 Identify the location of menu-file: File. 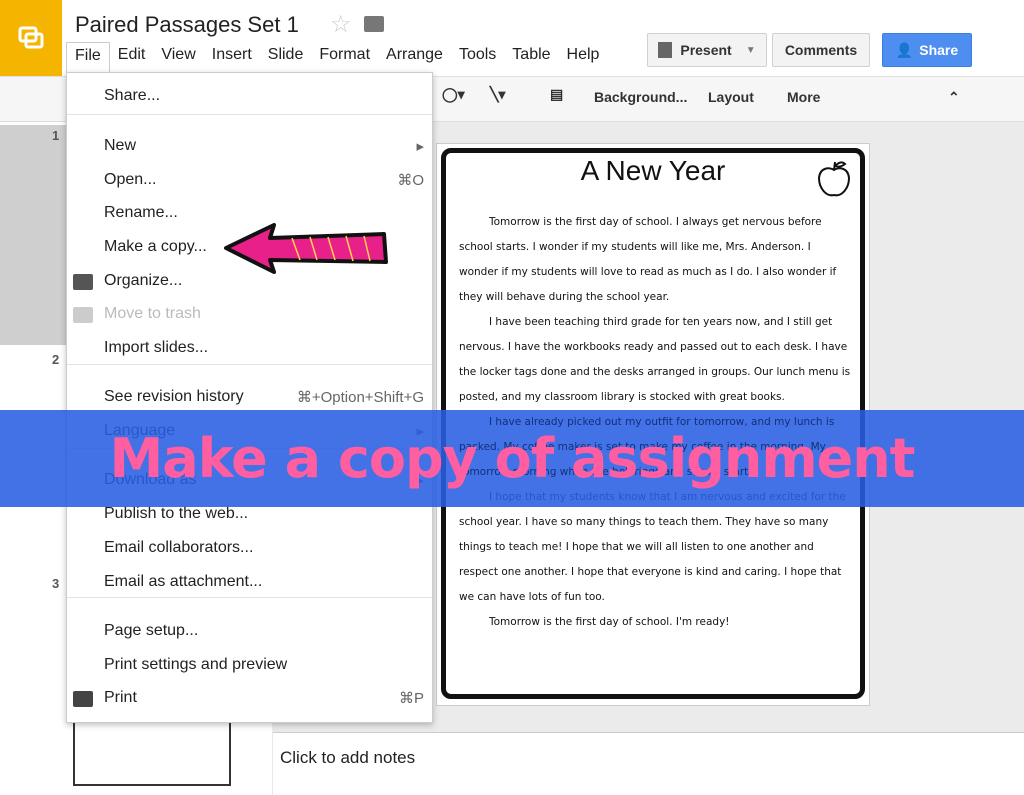
(88, 58).